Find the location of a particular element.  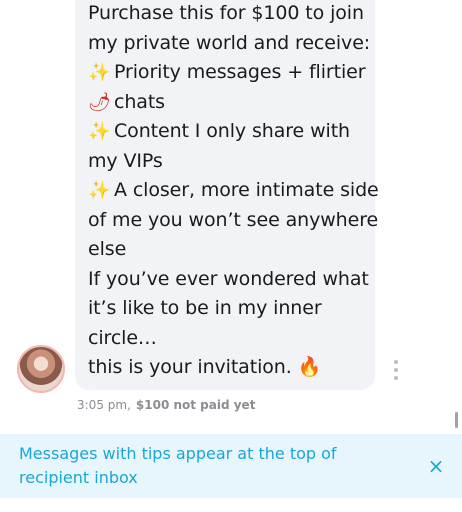

message-line: 🌶 chats is located at coordinates (231, 103).